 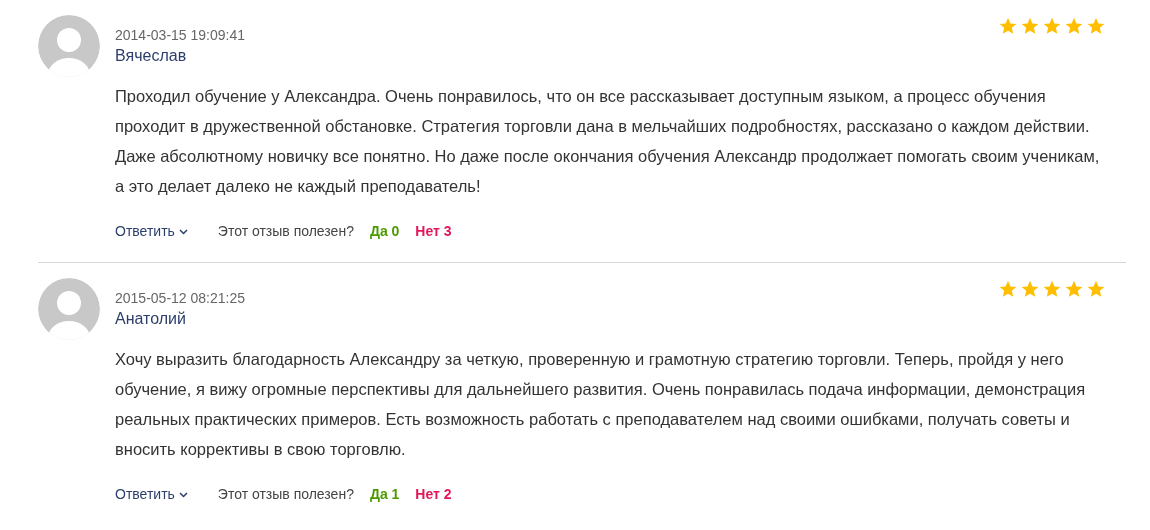 What do you see at coordinates (384, 494) in the screenshot?
I see `yes-vote-button: Да 1` at bounding box center [384, 494].